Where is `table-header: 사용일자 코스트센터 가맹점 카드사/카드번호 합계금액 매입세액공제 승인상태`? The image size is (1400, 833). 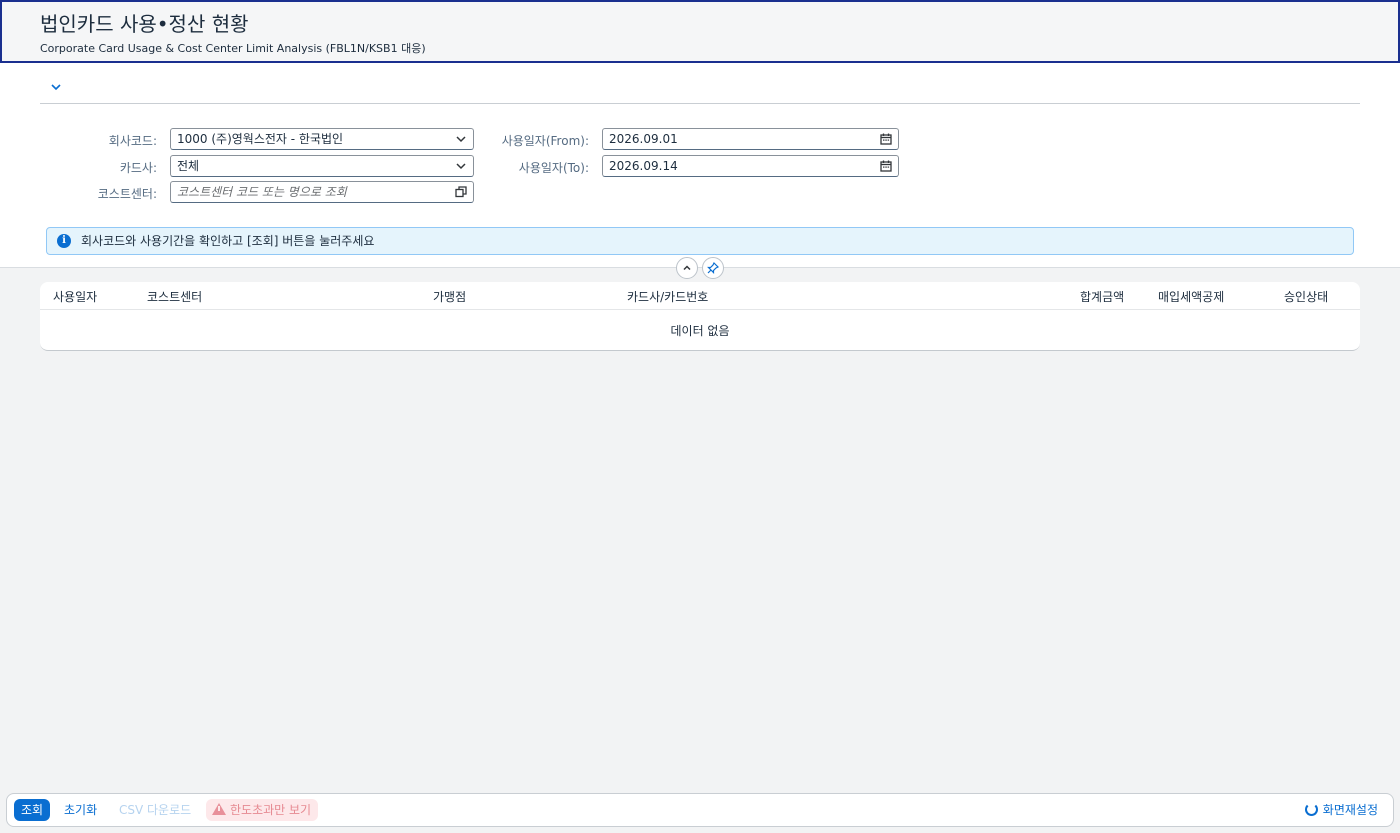 table-header: 사용일자 코스트센터 가맹점 카드사/카드번호 합계금액 매입세액공제 승인상태 is located at coordinates (700, 296).